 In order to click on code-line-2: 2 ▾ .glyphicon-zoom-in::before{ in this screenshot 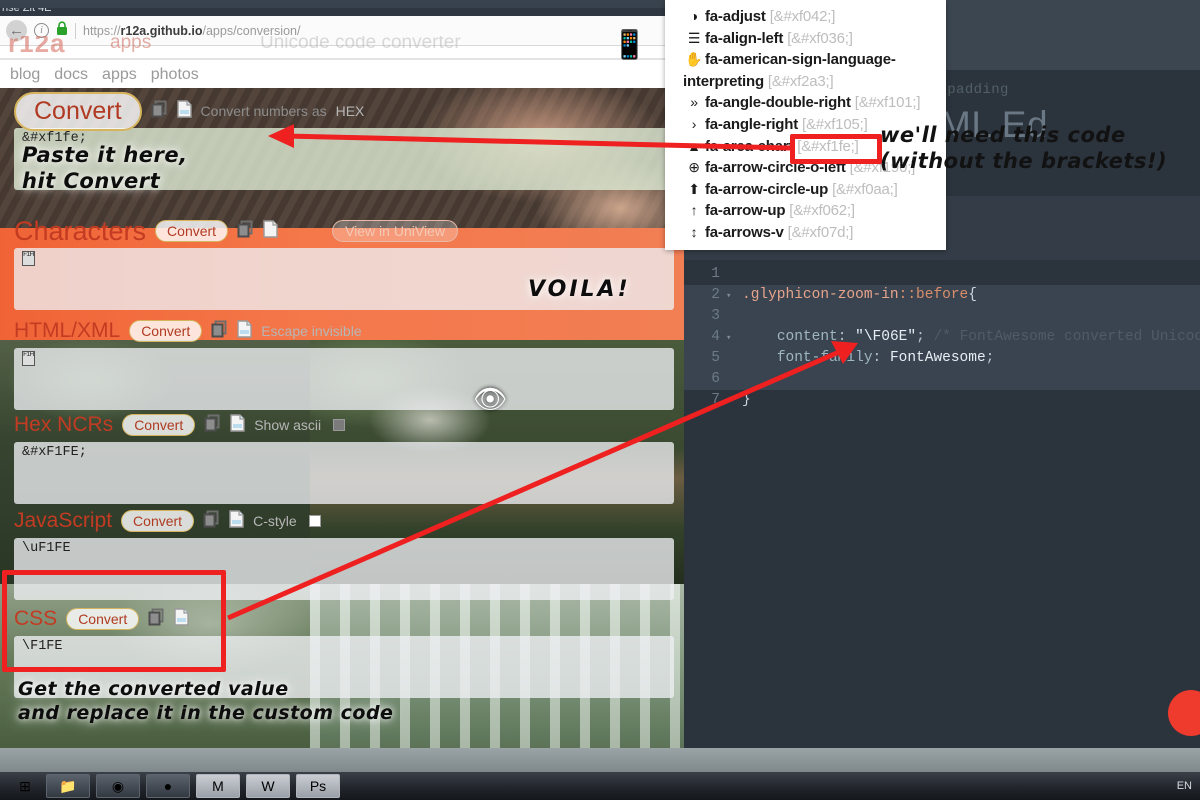, I will do `click(942, 295)`.